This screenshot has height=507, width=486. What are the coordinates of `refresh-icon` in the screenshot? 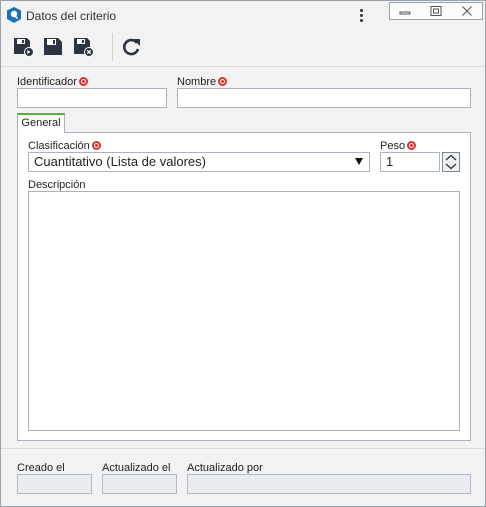 It's located at (131, 47).